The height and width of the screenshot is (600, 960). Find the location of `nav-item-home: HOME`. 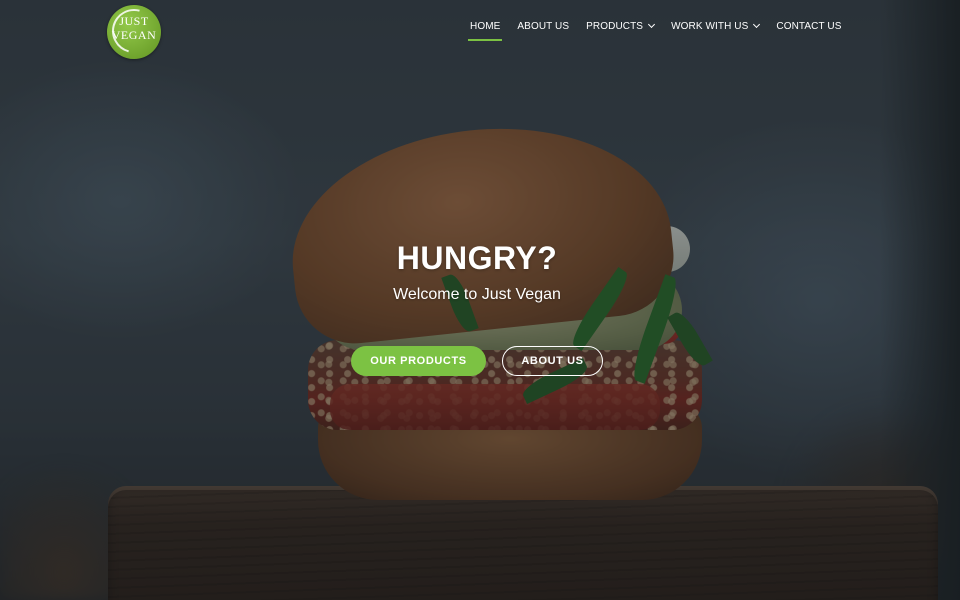

nav-item-home: HOME is located at coordinates (485, 30).